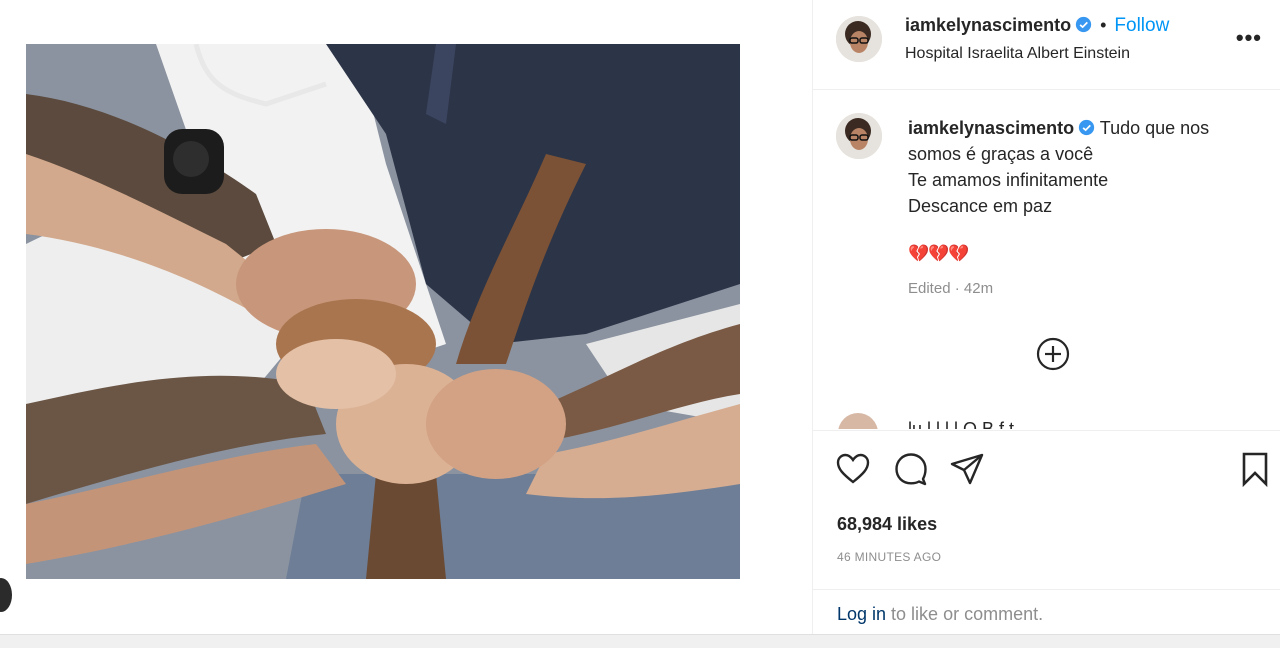 The image size is (1280, 648). Describe the element at coordinates (978, 288) in the screenshot. I see `caption-time: 42m` at that location.